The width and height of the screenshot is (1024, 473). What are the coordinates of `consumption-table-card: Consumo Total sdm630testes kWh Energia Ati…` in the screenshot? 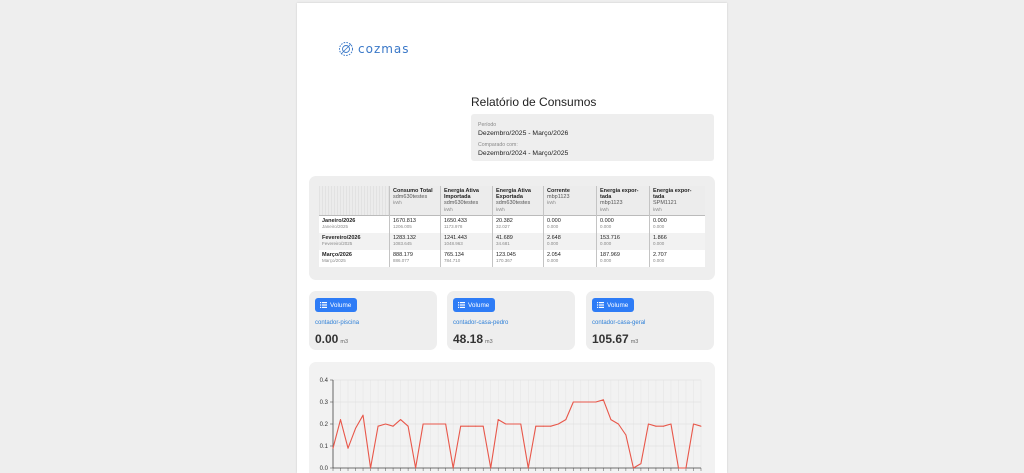 It's located at (512, 228).